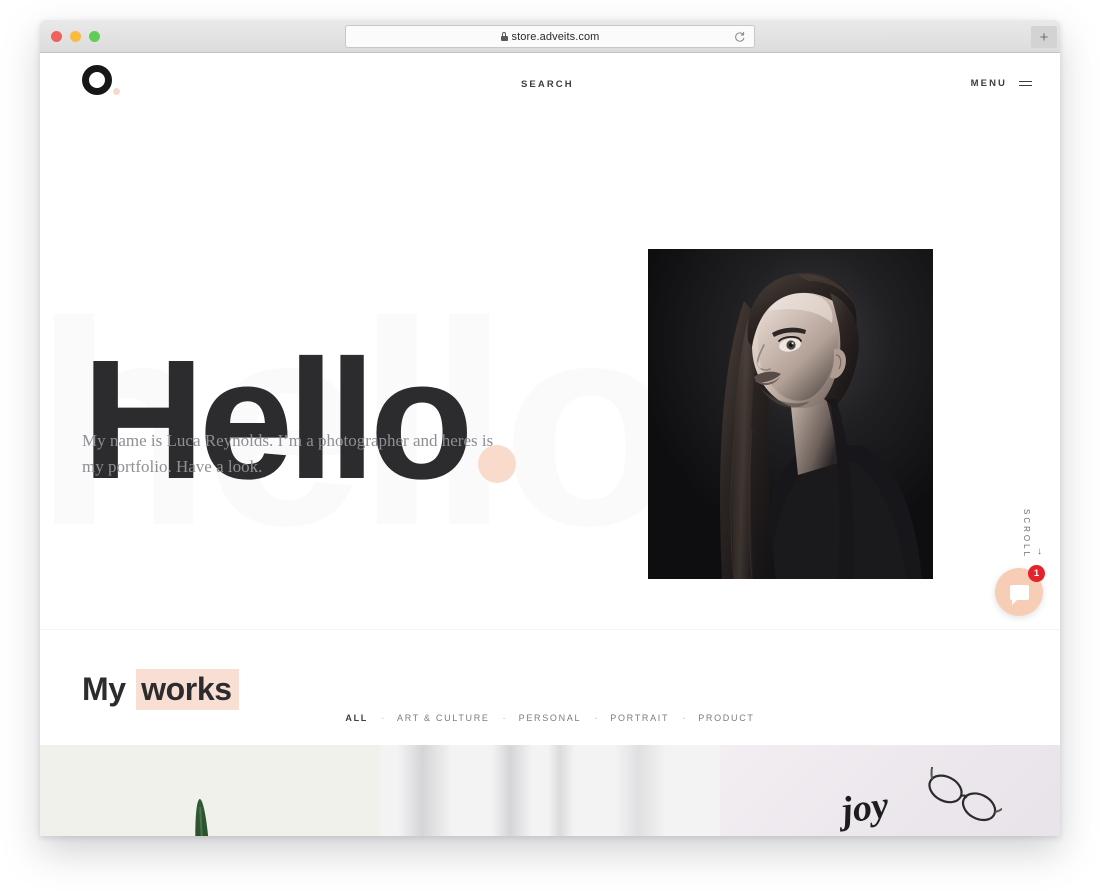 This screenshot has height=894, width=1100. What do you see at coordinates (1032, 534) in the screenshot?
I see `scroll-indicator: SCROLL ↓` at bounding box center [1032, 534].